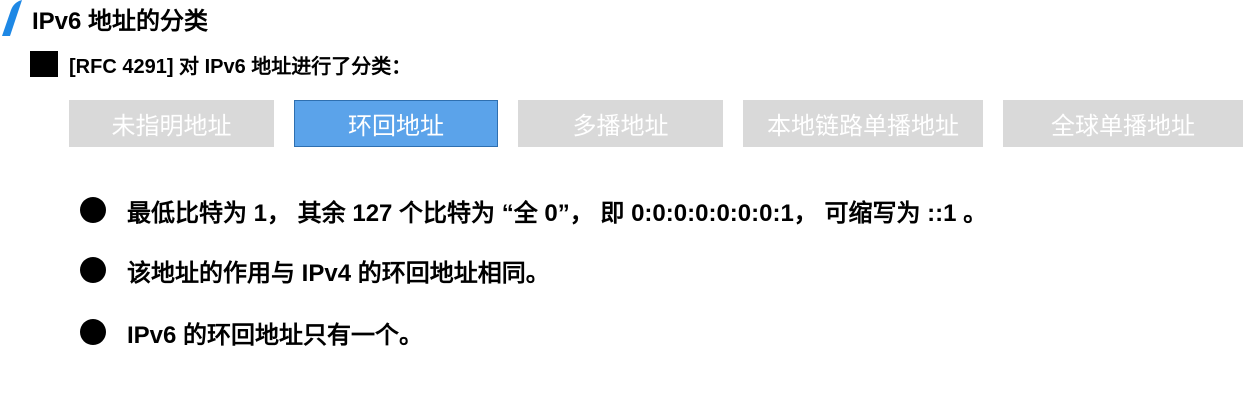  Describe the element at coordinates (240, 66) in the screenshot. I see `section-intro-text: [RFC 4291] 对 IPv6 地址进行了分类：` at that location.